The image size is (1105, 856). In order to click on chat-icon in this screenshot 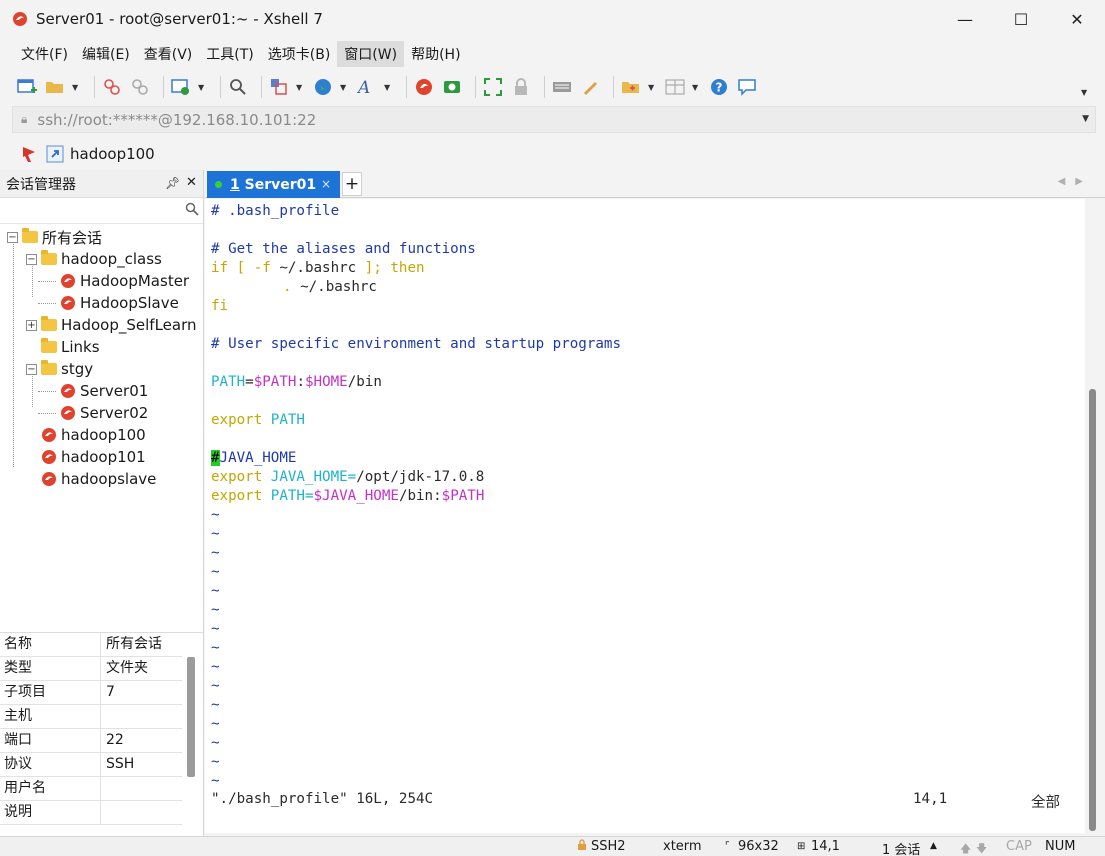, I will do `click(747, 87)`.